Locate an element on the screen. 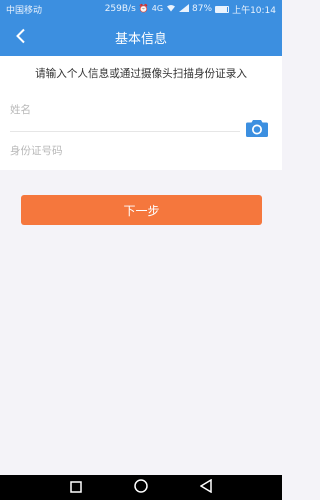 Image resolution: width=320 pixels, height=500 pixels. back-button is located at coordinates (21, 38).